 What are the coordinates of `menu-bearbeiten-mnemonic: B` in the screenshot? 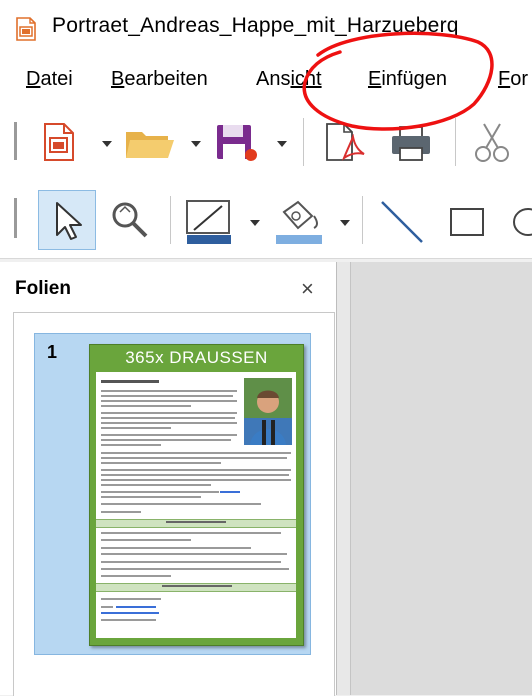 It's located at (118, 79).